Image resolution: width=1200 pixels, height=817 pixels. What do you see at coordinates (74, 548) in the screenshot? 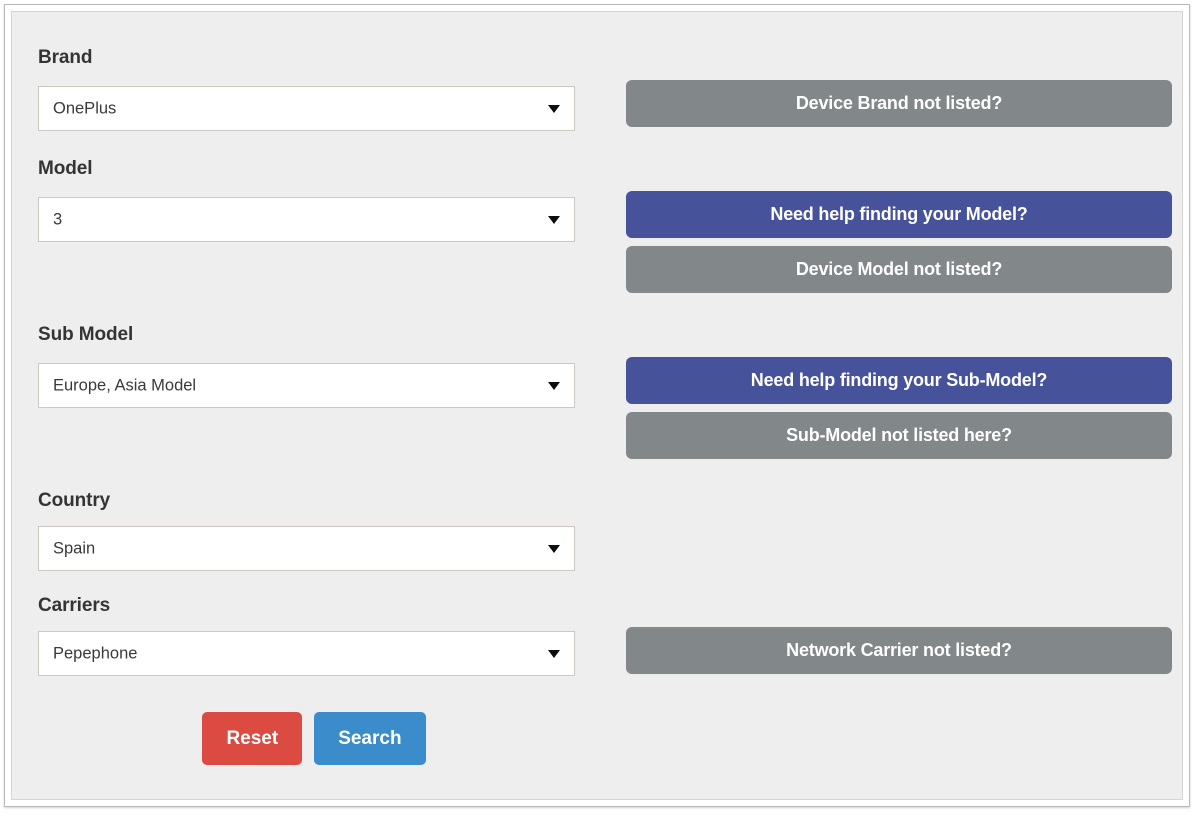
I see `country-select-value: Spain` at bounding box center [74, 548].